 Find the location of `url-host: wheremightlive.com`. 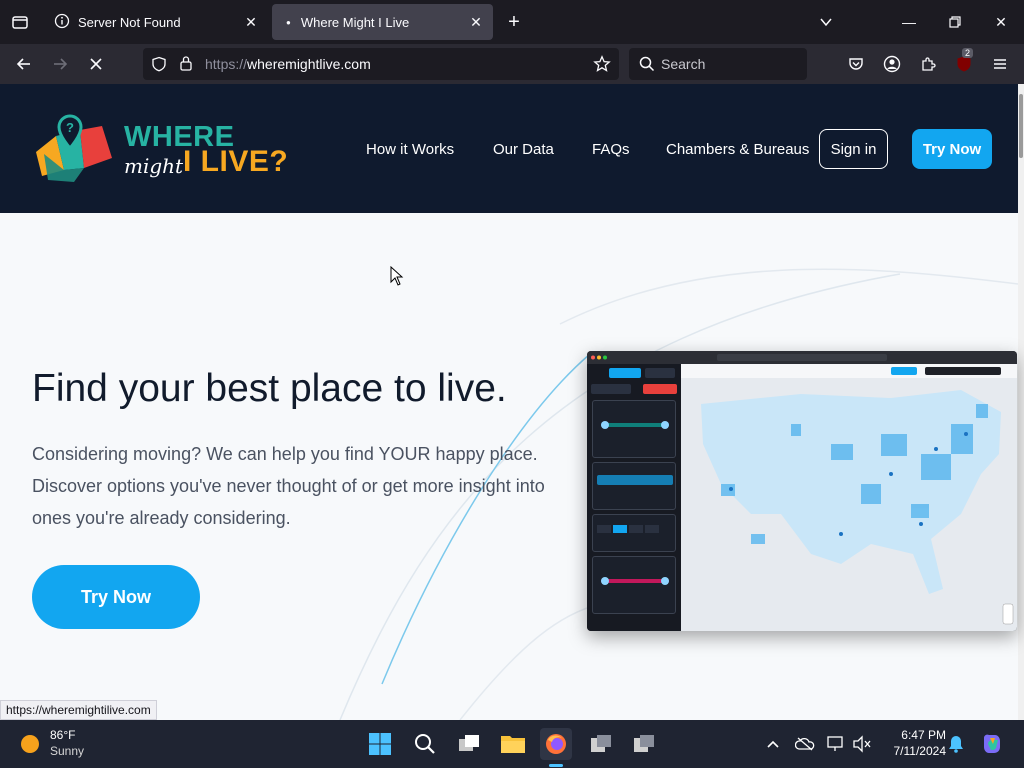

url-host: wheremightlive.com is located at coordinates (309, 64).